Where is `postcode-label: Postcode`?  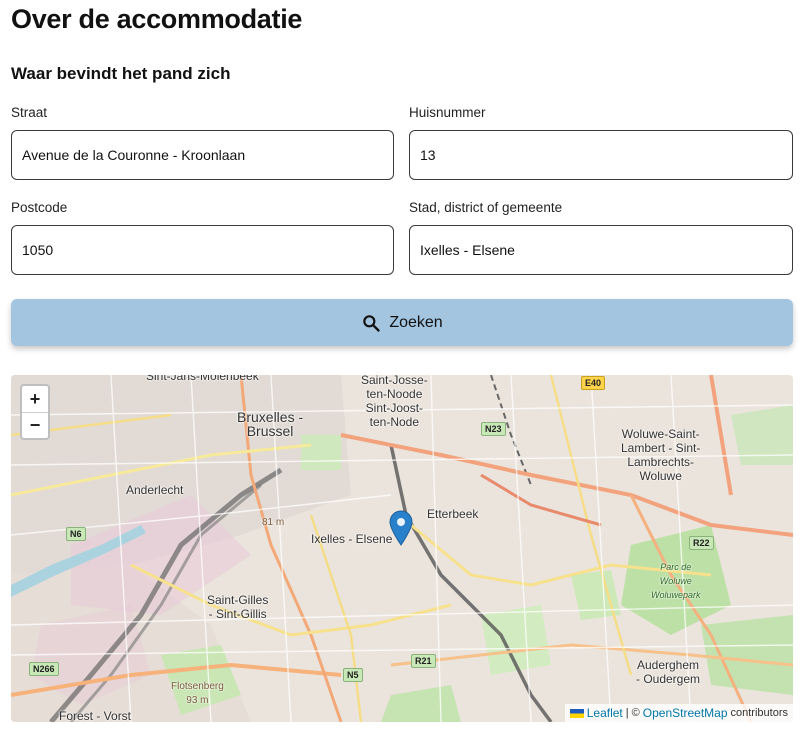
postcode-label: Postcode is located at coordinates (39, 207).